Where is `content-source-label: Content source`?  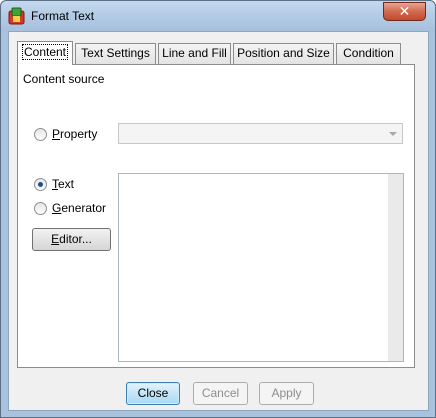
content-source-label: Content source is located at coordinates (64, 79).